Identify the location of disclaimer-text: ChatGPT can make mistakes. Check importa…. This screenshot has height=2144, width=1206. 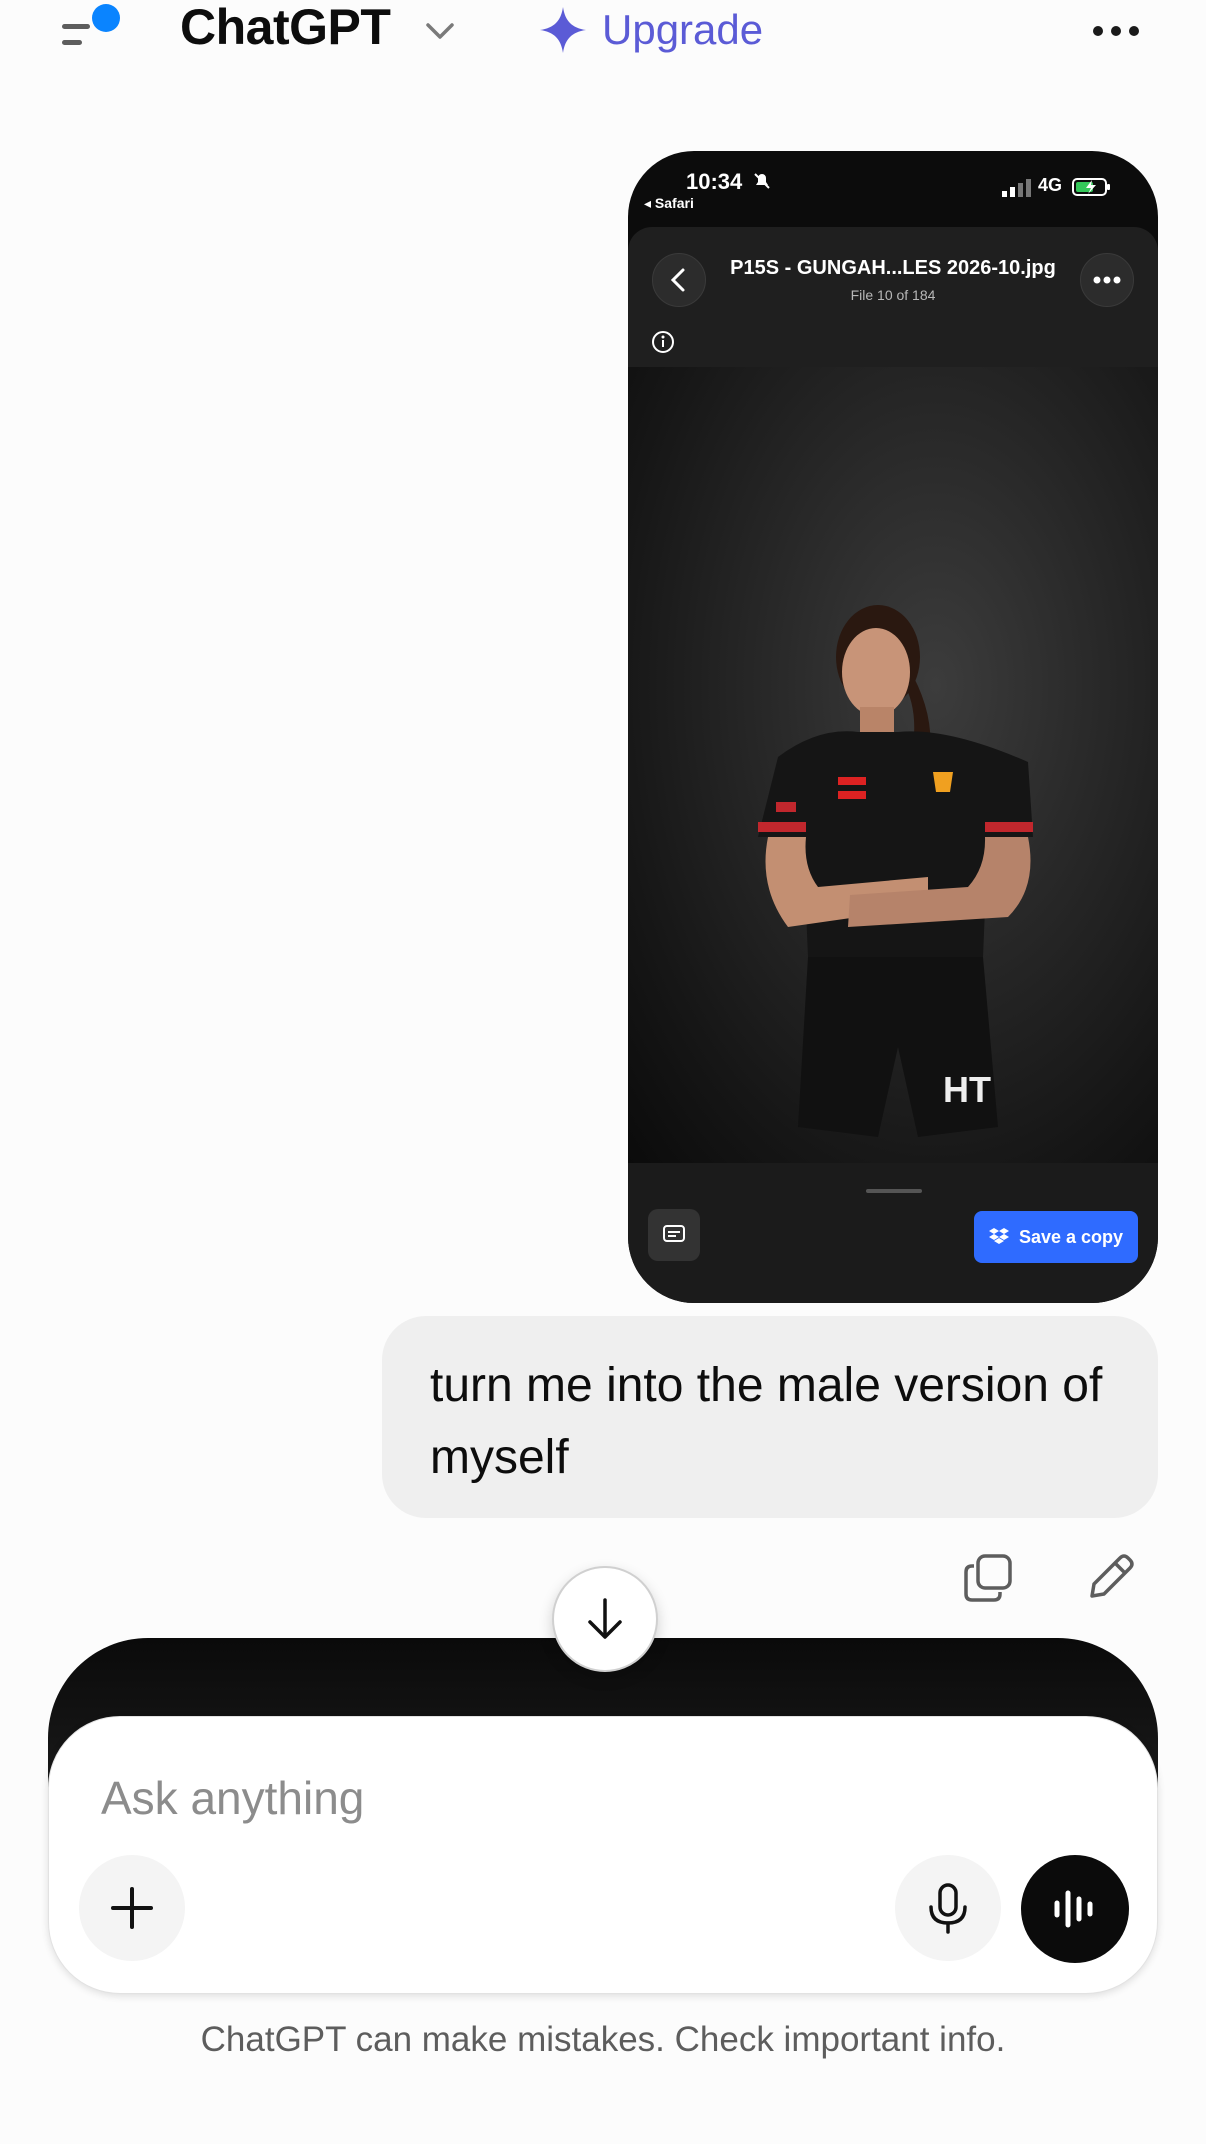
(603, 2039).